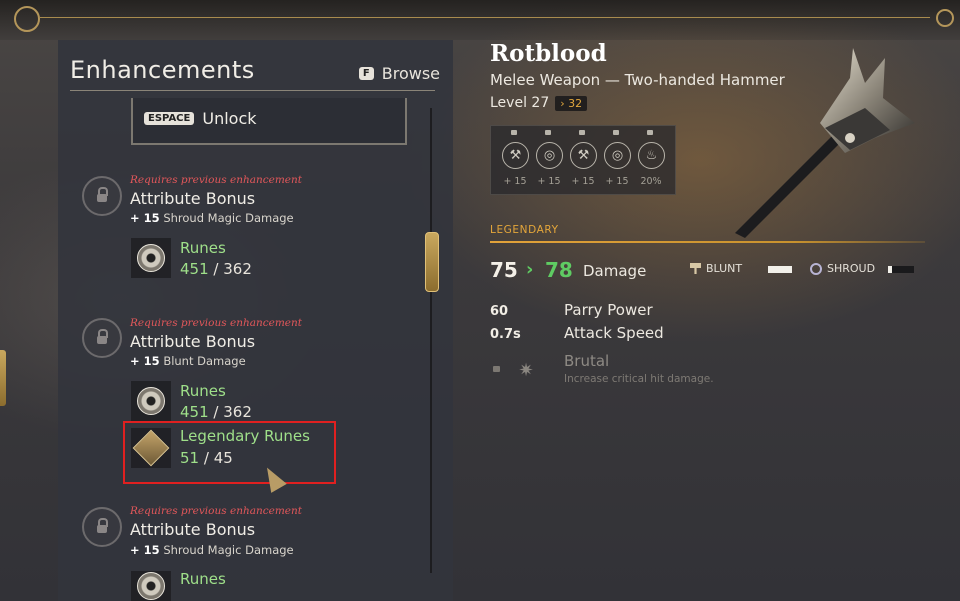 Image resolution: width=960 pixels, height=601 pixels. Describe the element at coordinates (548, 53) in the screenshot. I see `weapon-name: Rotblood` at that location.